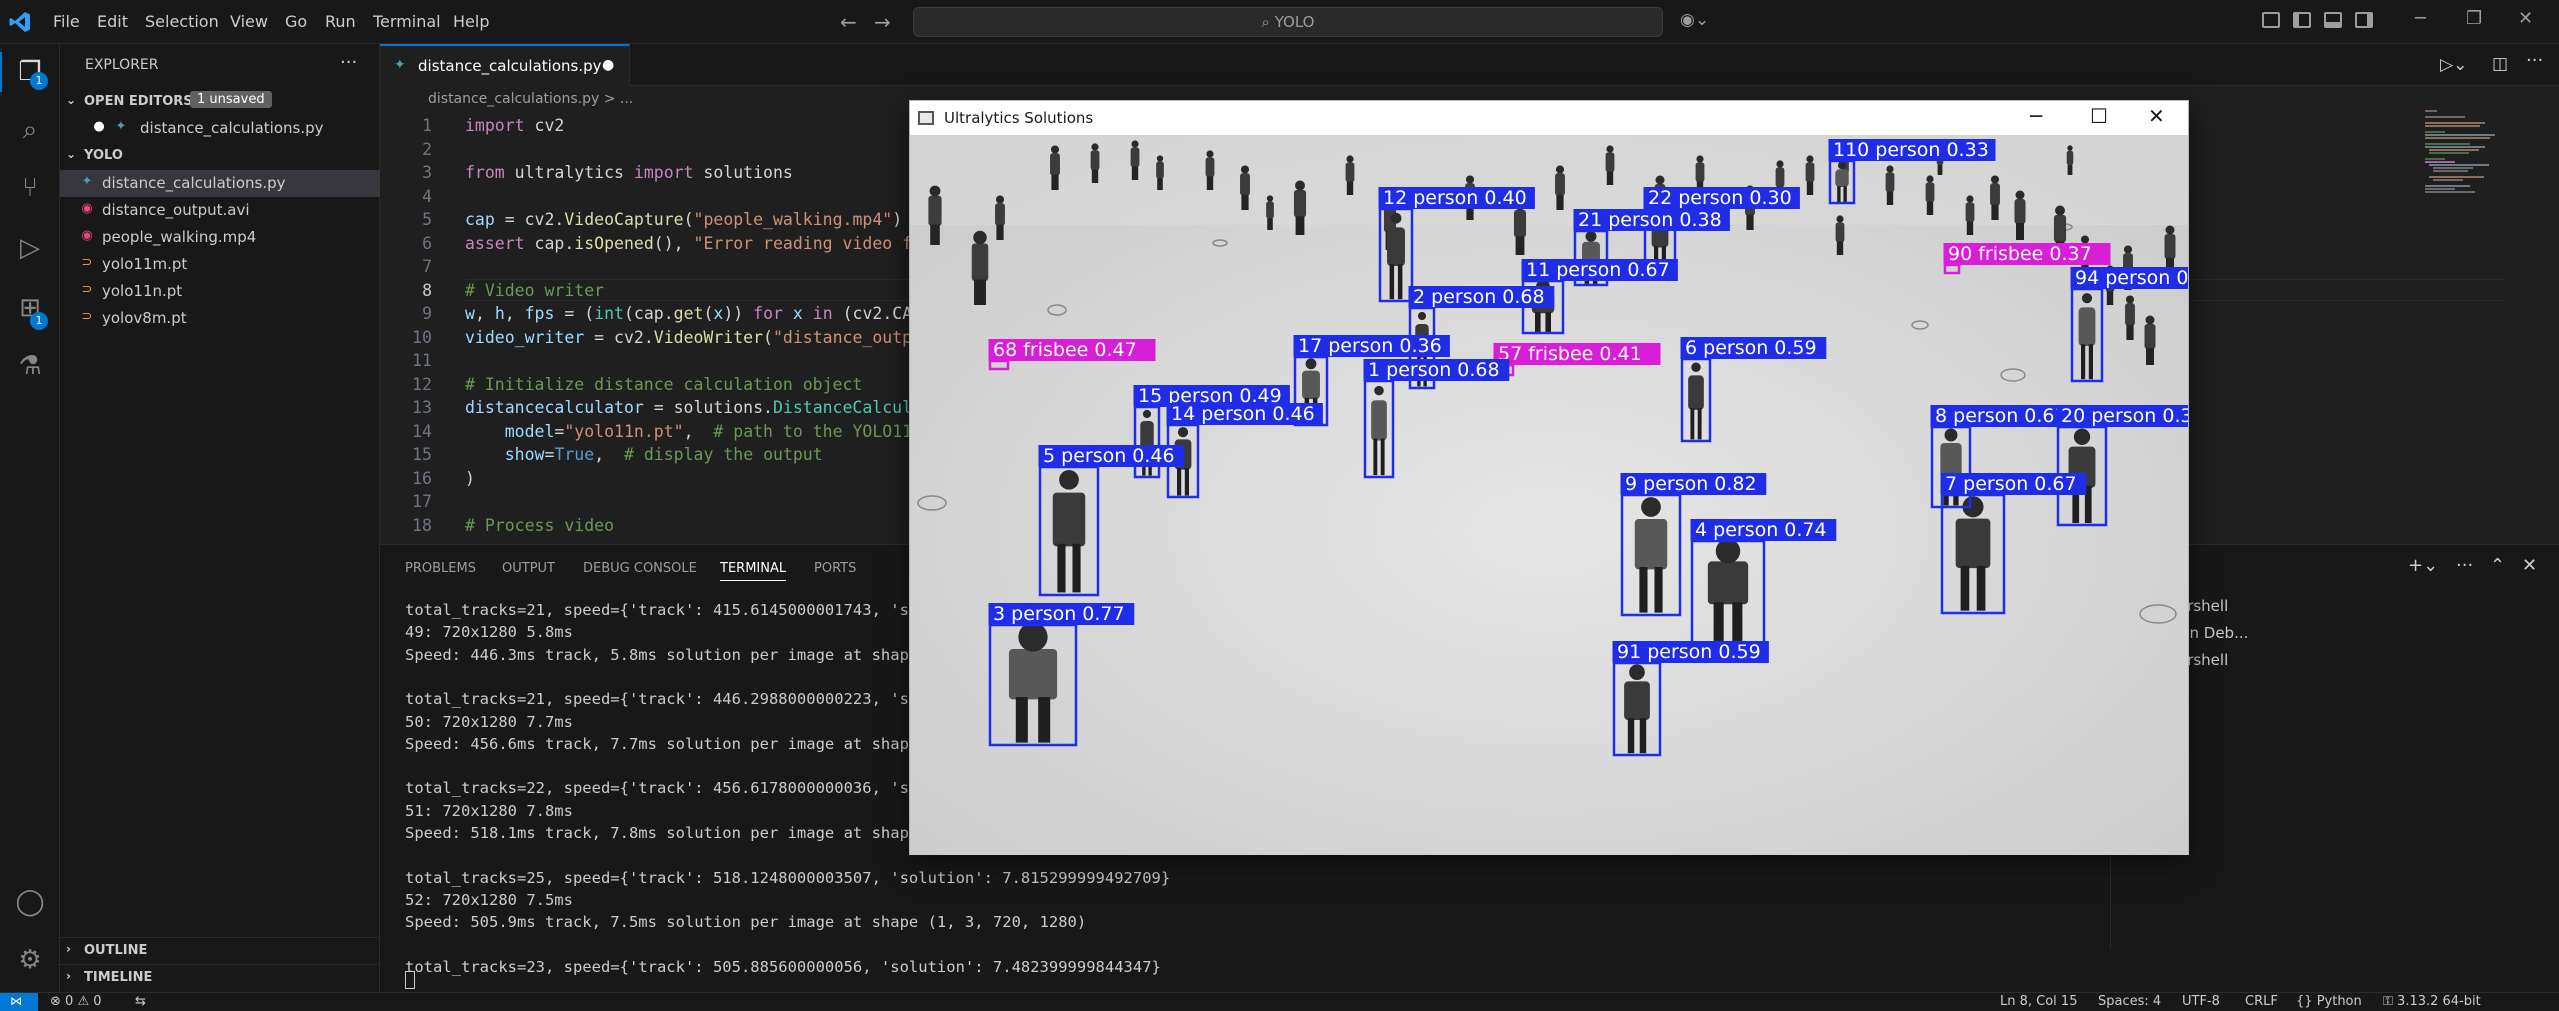 The image size is (2559, 1011). What do you see at coordinates (2388, 1001) in the screenshot?
I see `python-env-icon: ⚿` at bounding box center [2388, 1001].